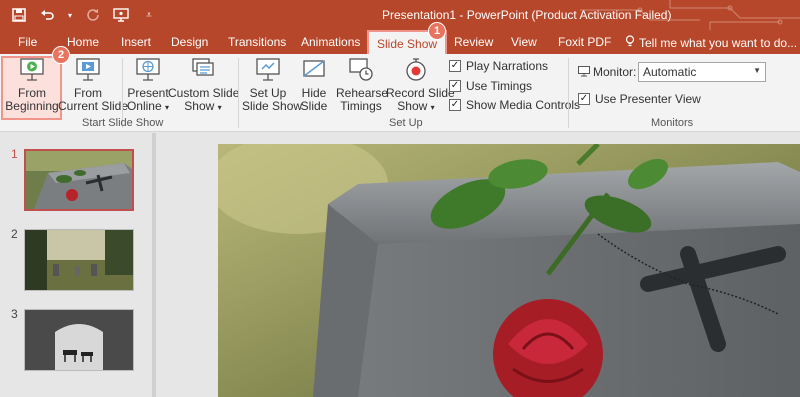 The image size is (800, 397). What do you see at coordinates (362, 84) in the screenshot?
I see `rehearse-timings-button: Rehearse Timings` at bounding box center [362, 84].